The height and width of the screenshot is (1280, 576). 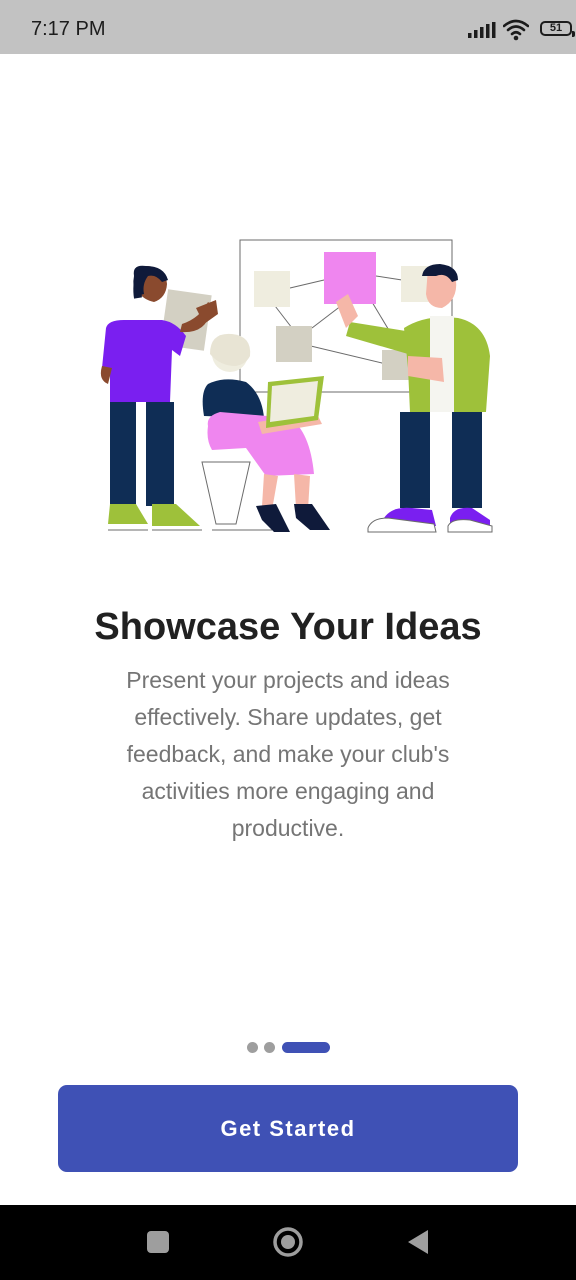 I want to click on wifi-icon, so click(x=516, y=30).